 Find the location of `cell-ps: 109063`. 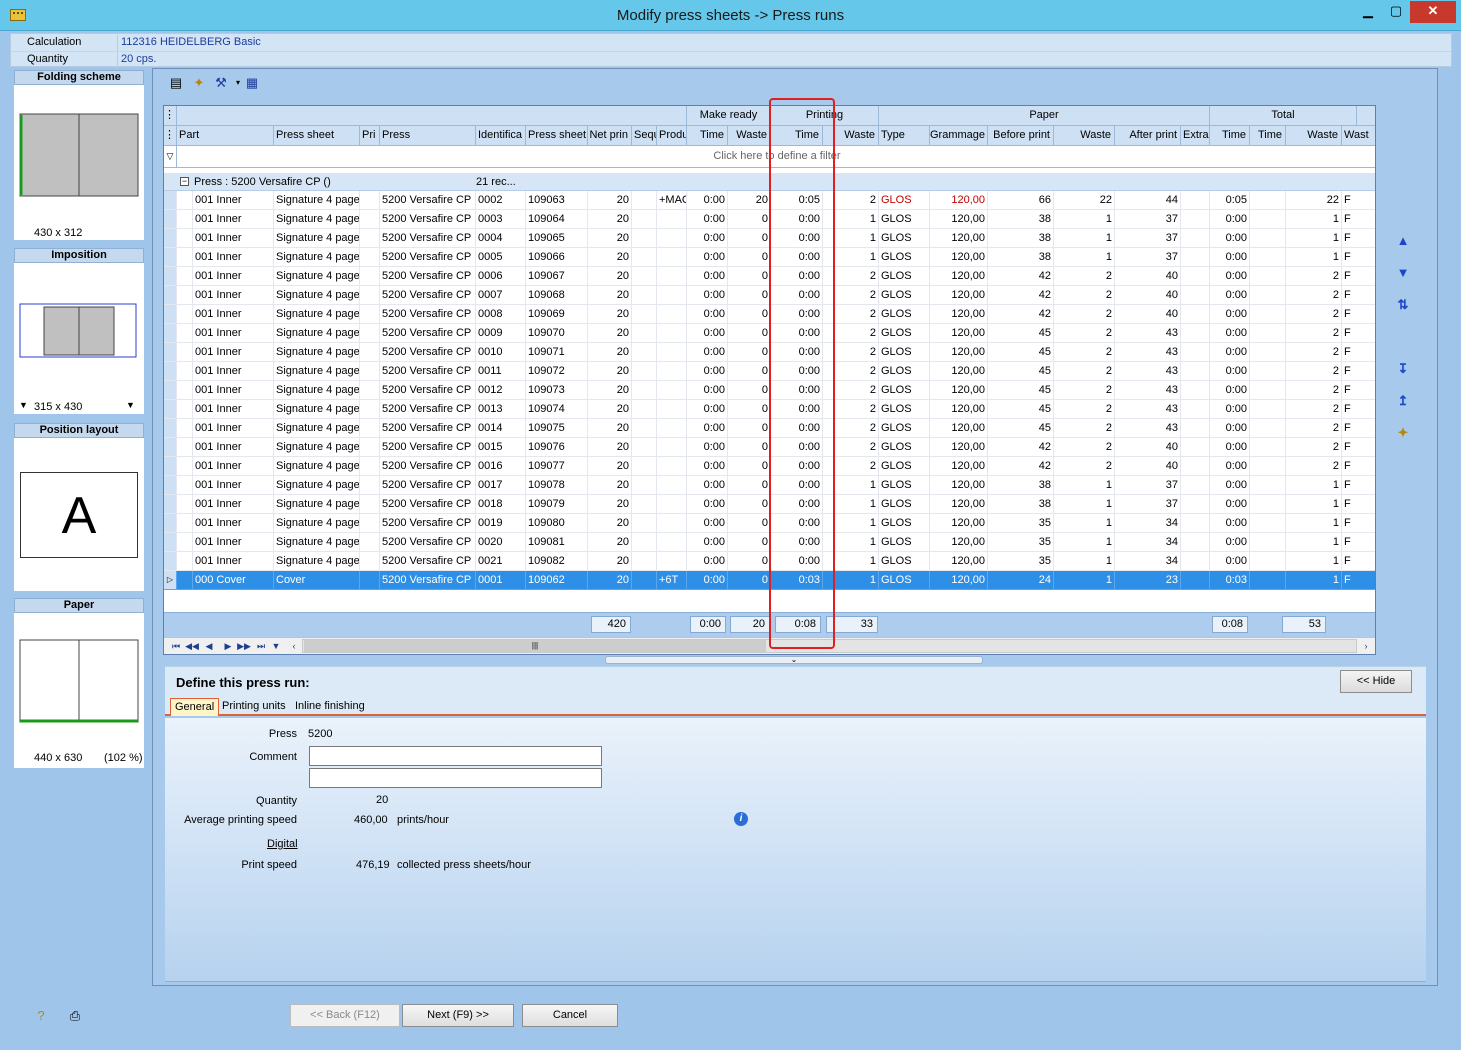

cell-ps: 109063 is located at coordinates (557, 200).